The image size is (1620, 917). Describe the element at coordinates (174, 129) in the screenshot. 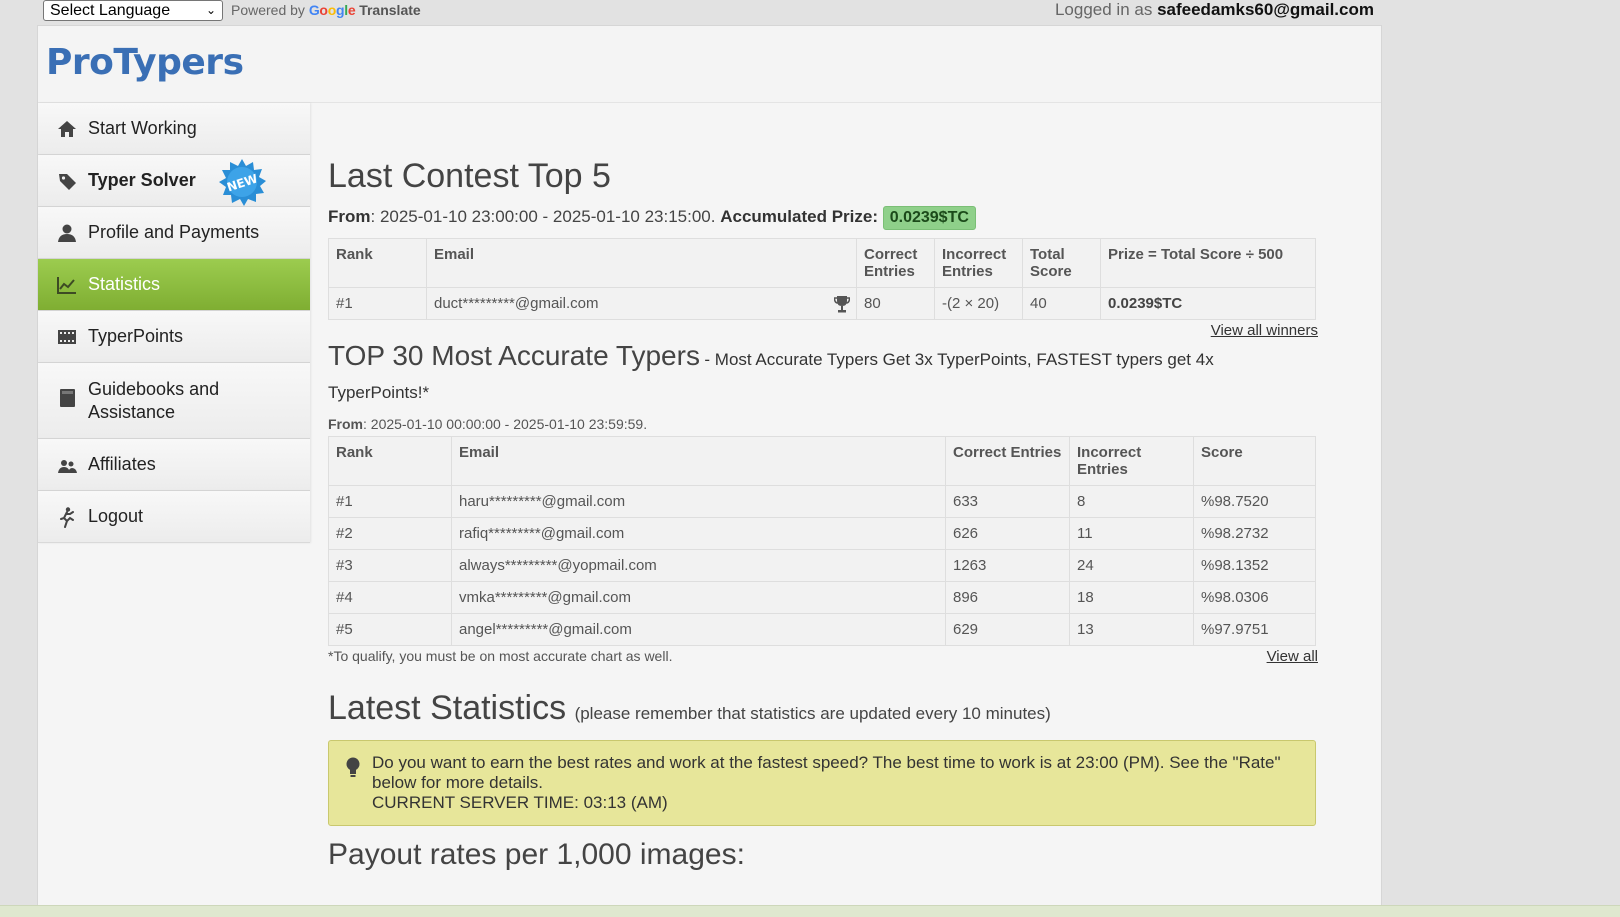

I see `sidebar-item-start-working: Start Working` at that location.